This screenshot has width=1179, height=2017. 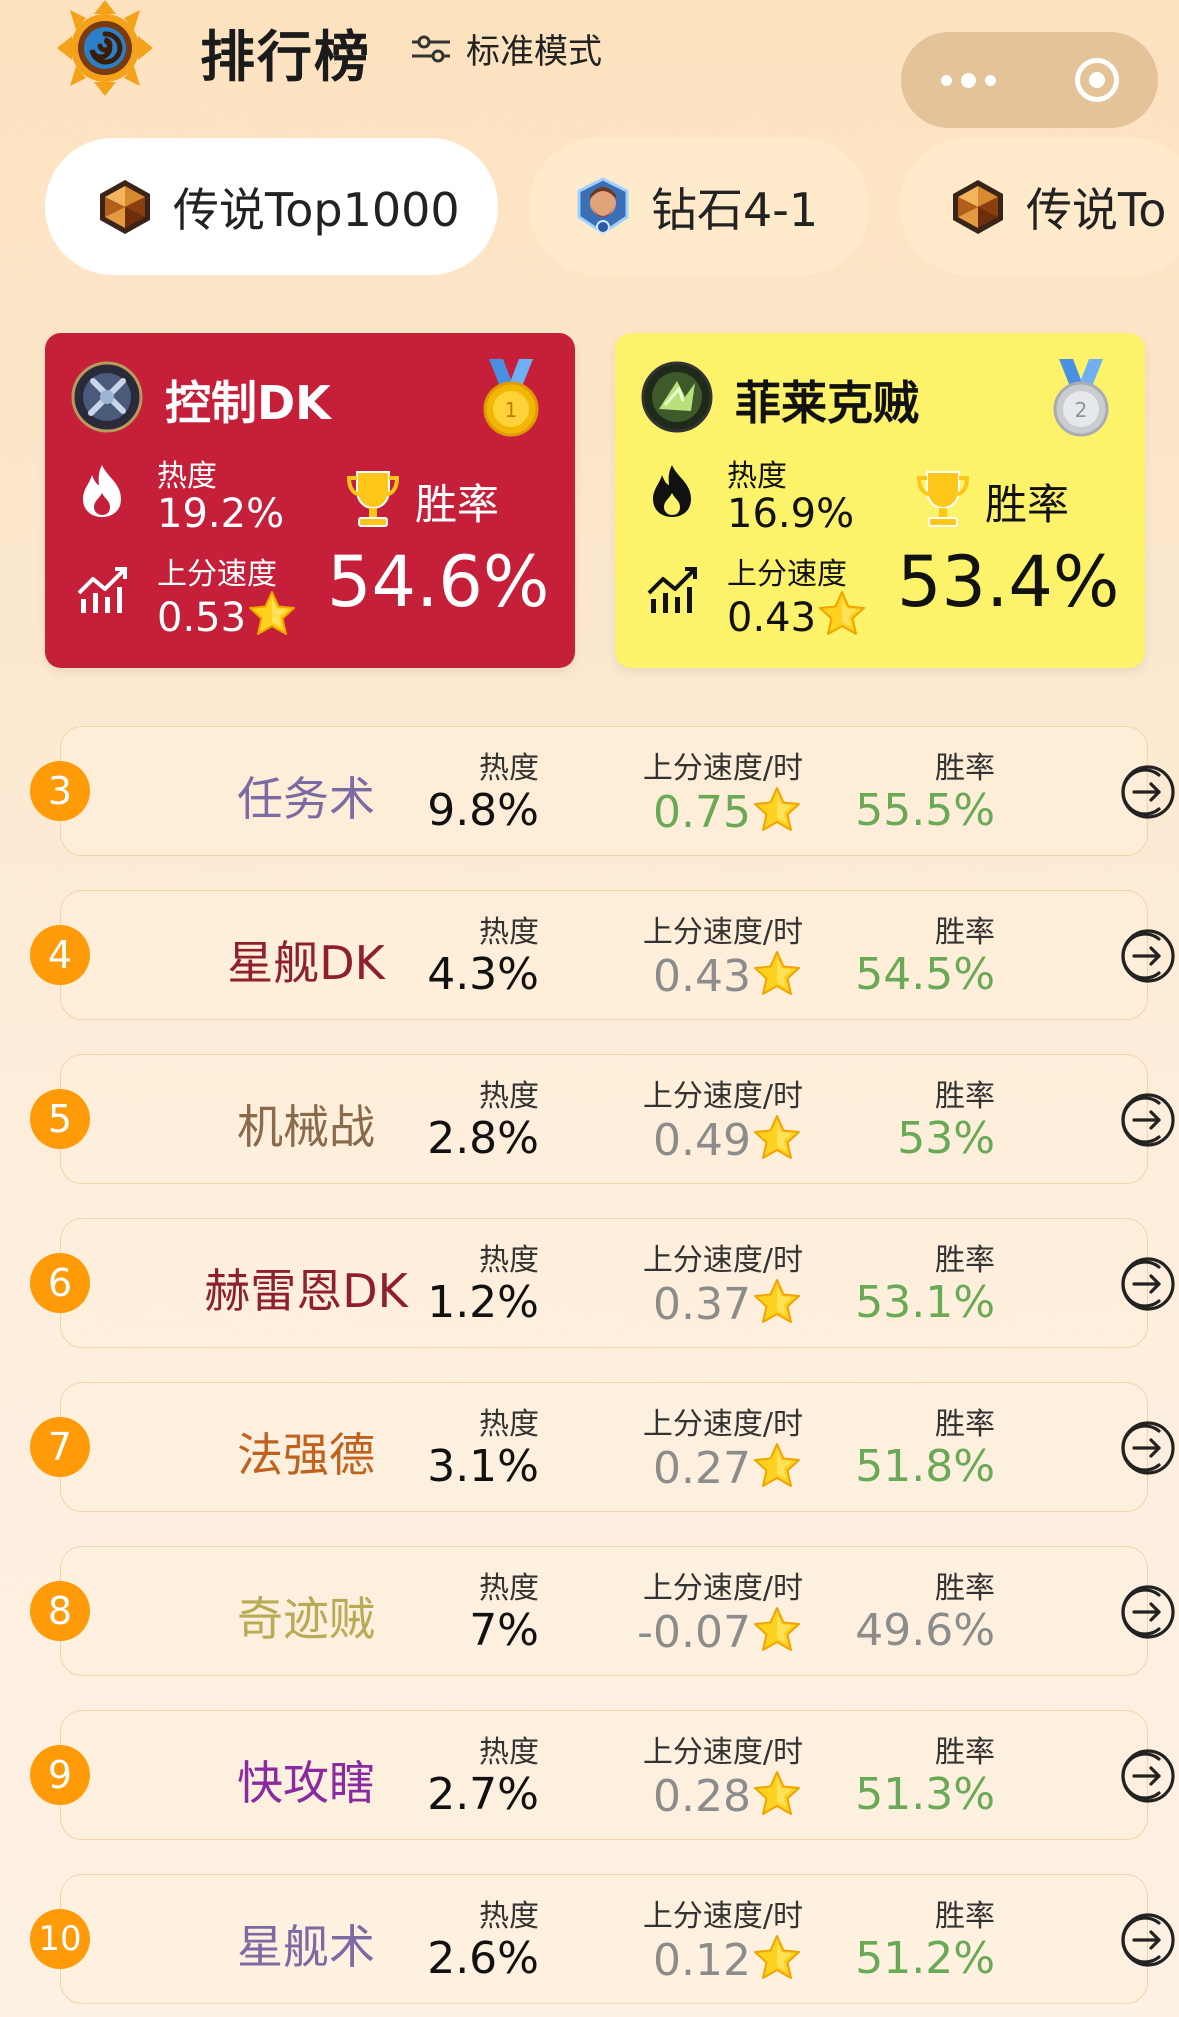 I want to click on speed-row: 0.49, so click(x=728, y=1139).